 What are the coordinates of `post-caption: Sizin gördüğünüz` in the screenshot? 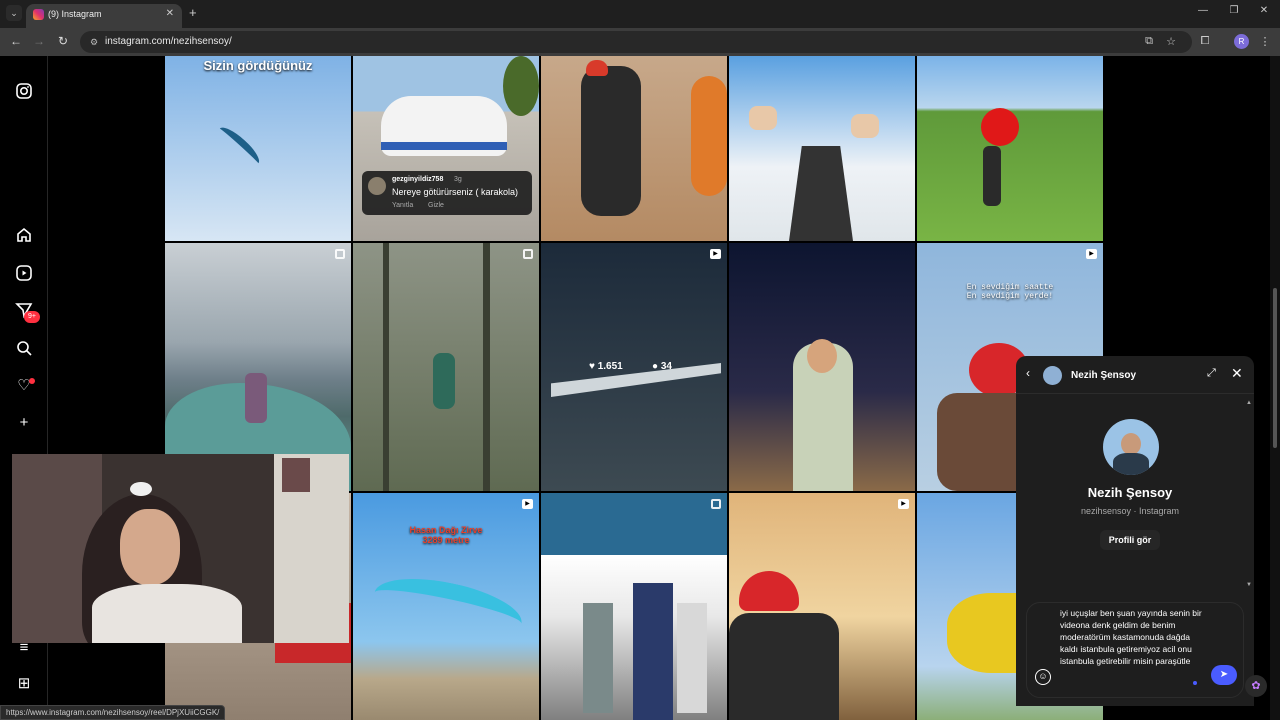 It's located at (258, 65).